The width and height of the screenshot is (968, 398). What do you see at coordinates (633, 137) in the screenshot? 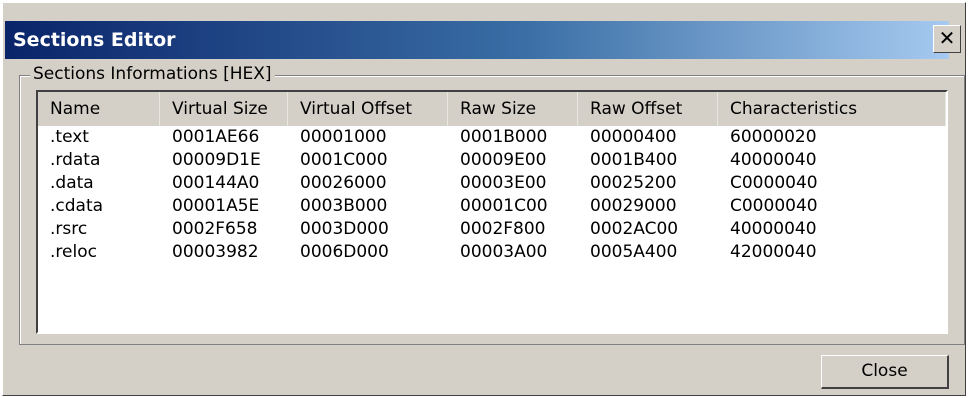
I see `cell-raw-offset: 00000400` at bounding box center [633, 137].